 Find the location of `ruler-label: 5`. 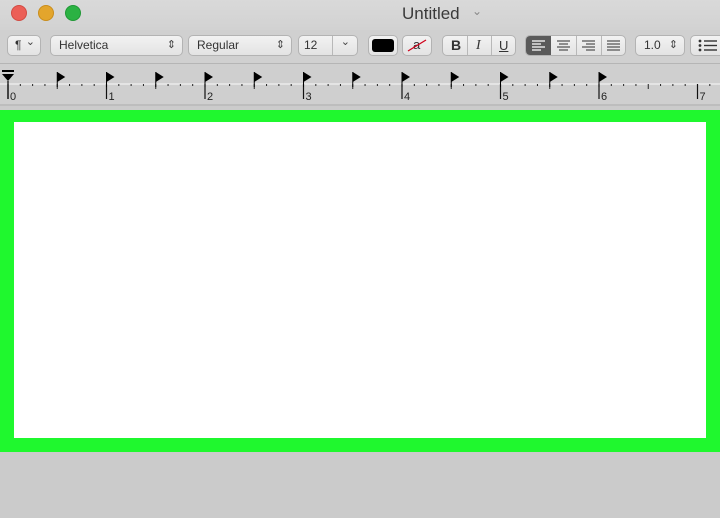

ruler-label: 5 is located at coordinates (506, 97).